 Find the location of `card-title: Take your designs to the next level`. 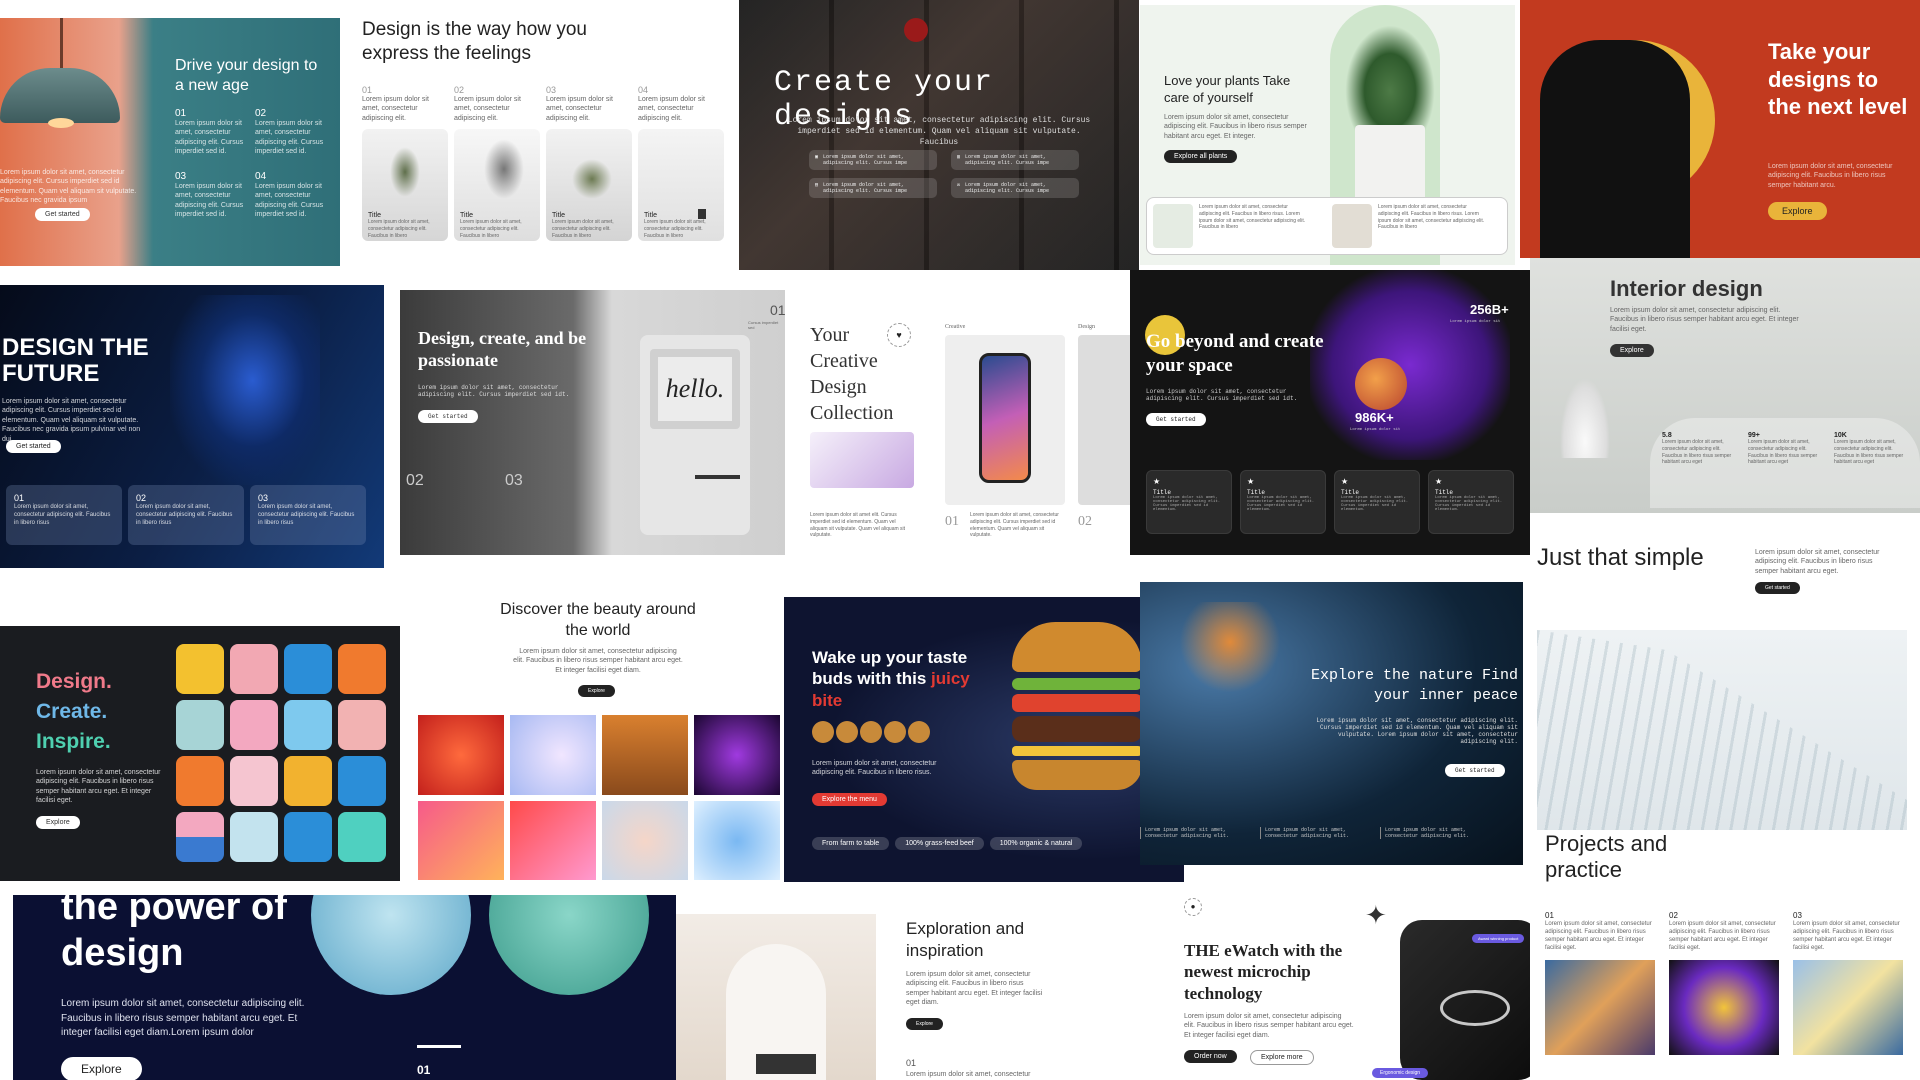

card-title: Take your designs to the next level is located at coordinates (1838, 79).